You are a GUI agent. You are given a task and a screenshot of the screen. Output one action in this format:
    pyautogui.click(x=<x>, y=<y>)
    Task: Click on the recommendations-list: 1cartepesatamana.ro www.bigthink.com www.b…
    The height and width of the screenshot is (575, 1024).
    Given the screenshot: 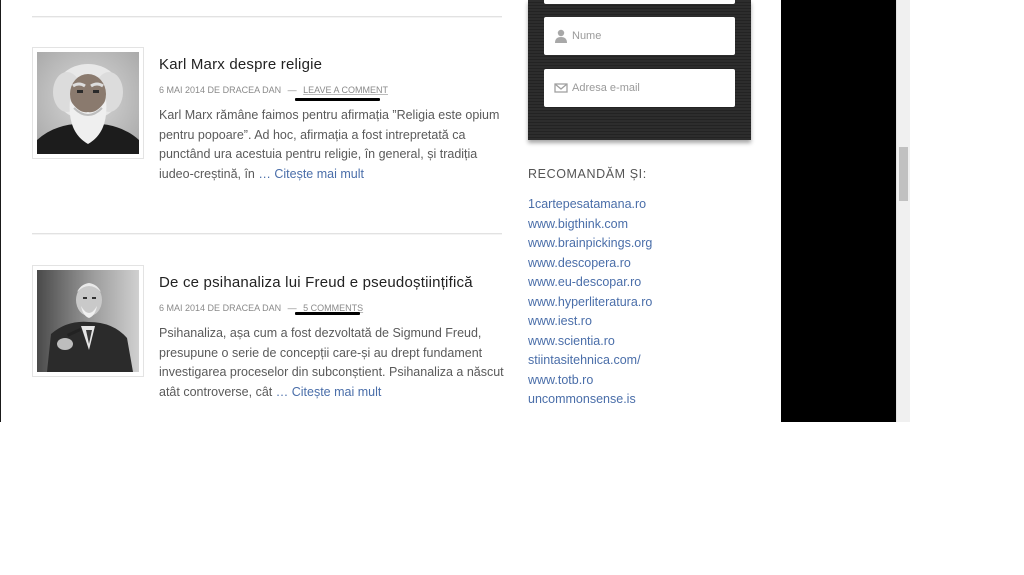 What is the action you would take?
    pyautogui.click(x=590, y=302)
    